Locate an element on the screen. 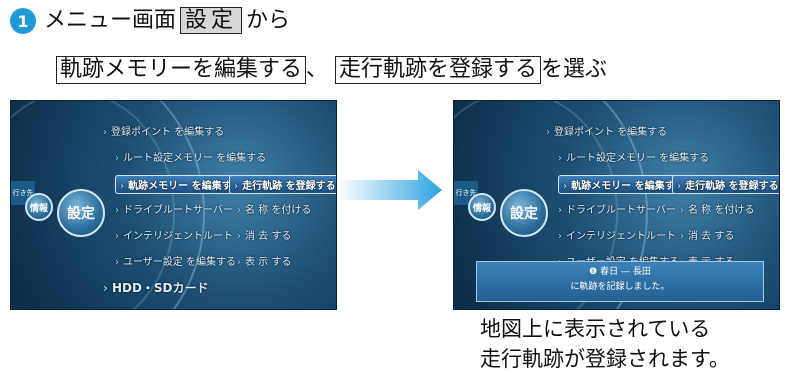 Image resolution: width=785 pixels, height=374 pixels. instruction-line-1: メニュー画面 設定 から is located at coordinates (167, 21).